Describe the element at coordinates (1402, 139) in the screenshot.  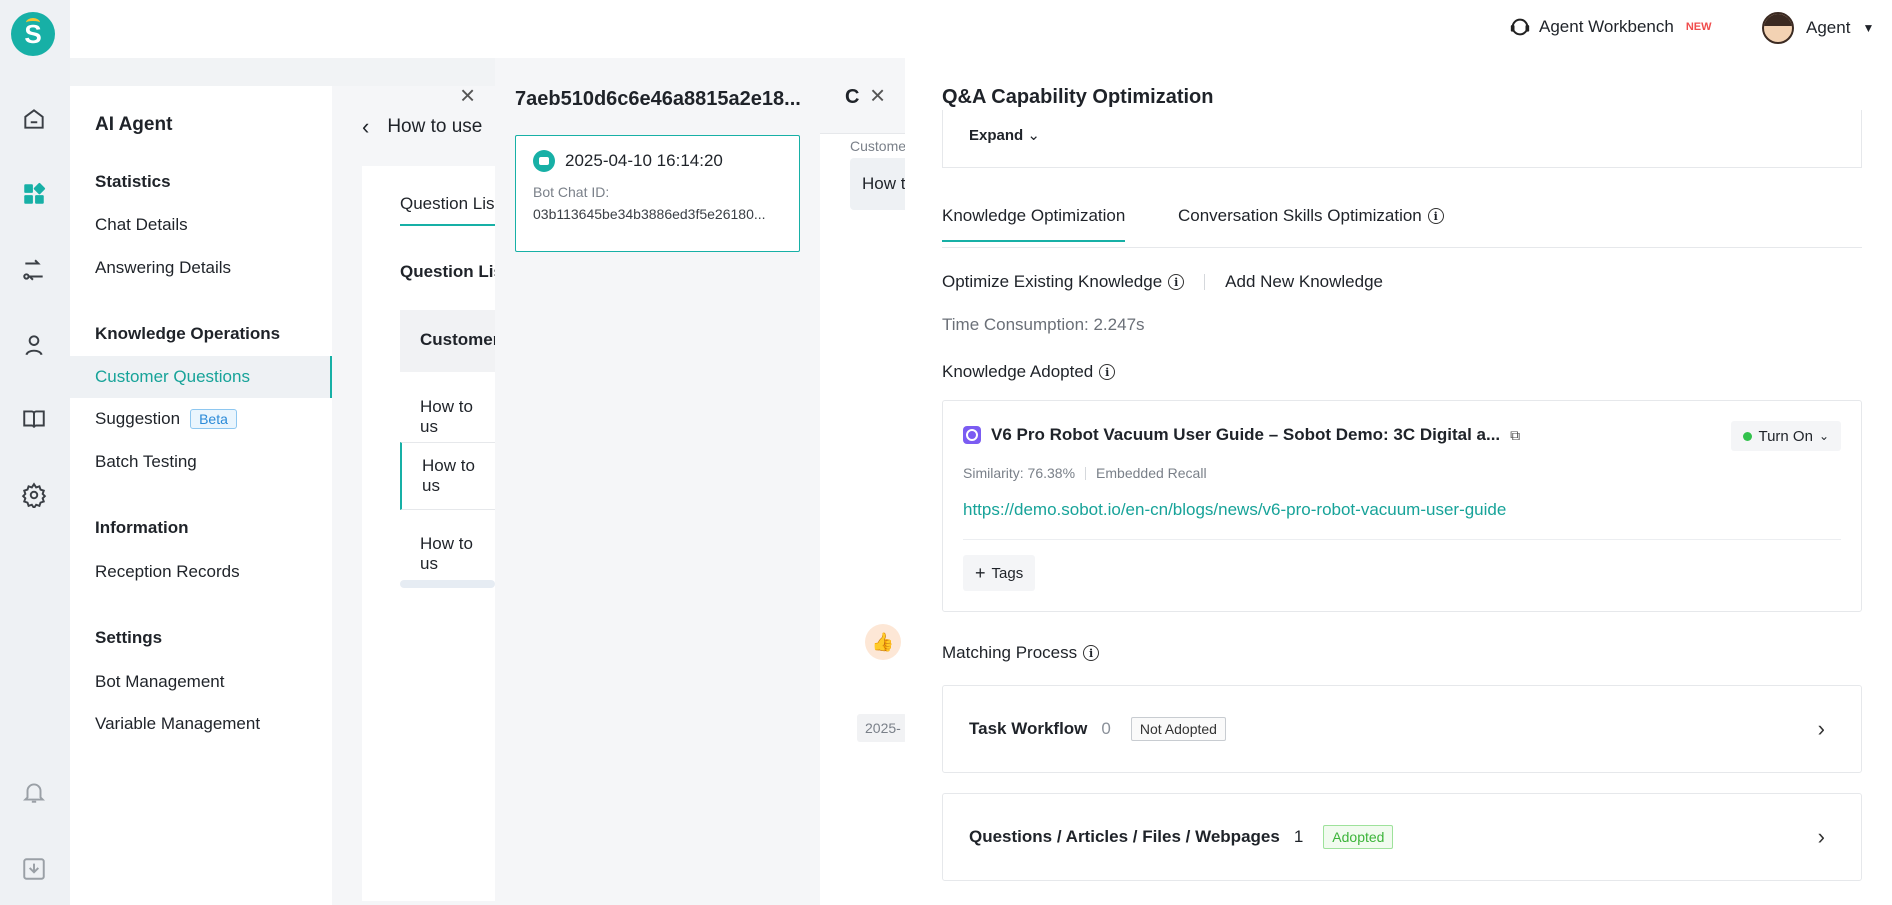
I see `expand-section: Expand ⌄` at that location.